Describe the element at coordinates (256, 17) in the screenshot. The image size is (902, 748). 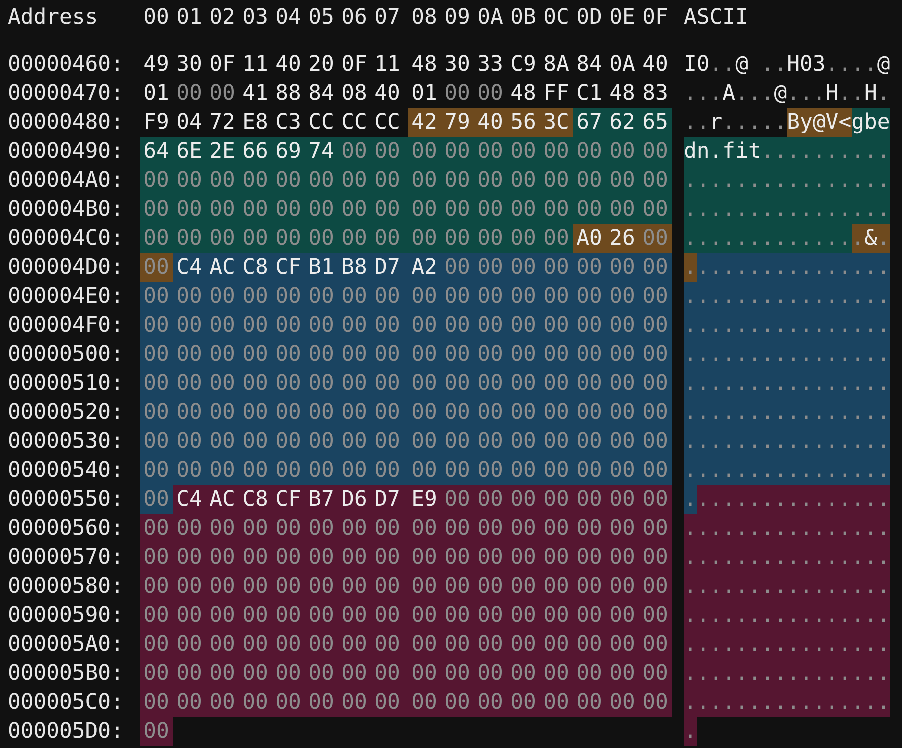
I see `column-header: 03` at that location.